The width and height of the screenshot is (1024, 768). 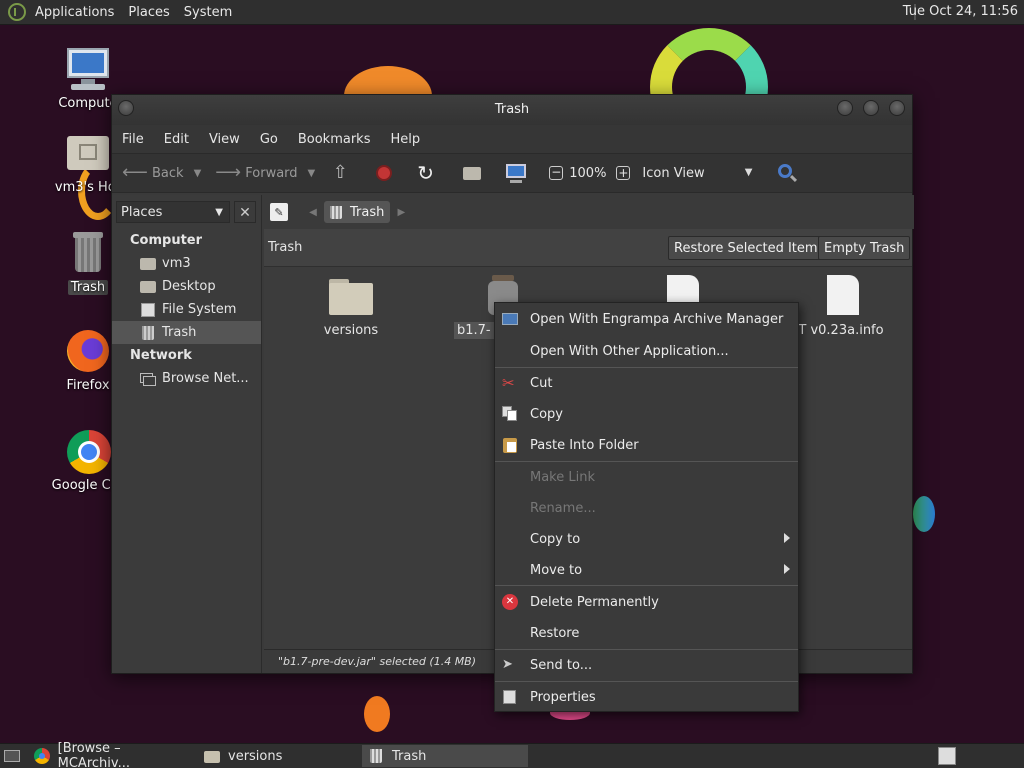 What do you see at coordinates (74, 12) in the screenshot?
I see `applications-menu: Applications` at bounding box center [74, 12].